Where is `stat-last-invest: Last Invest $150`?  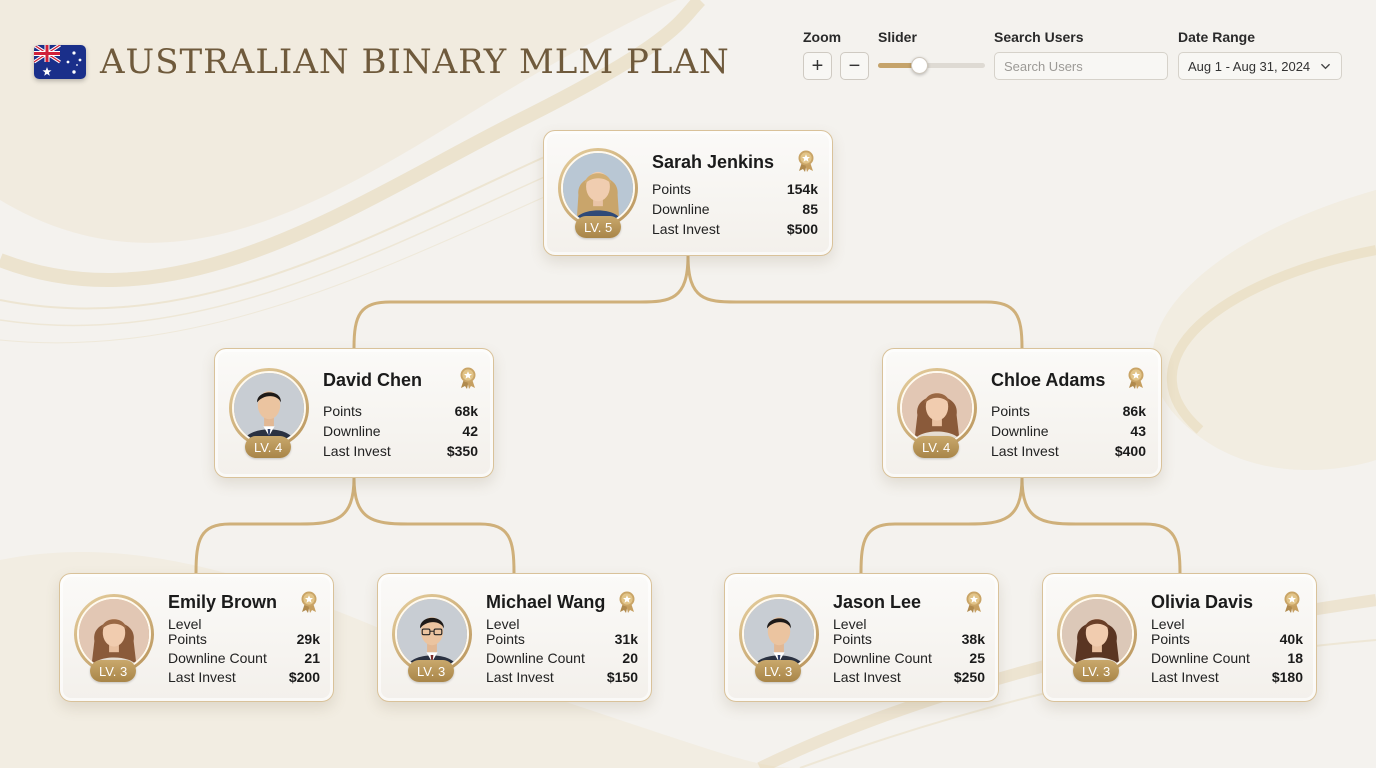 stat-last-invest: Last Invest $150 is located at coordinates (562, 677).